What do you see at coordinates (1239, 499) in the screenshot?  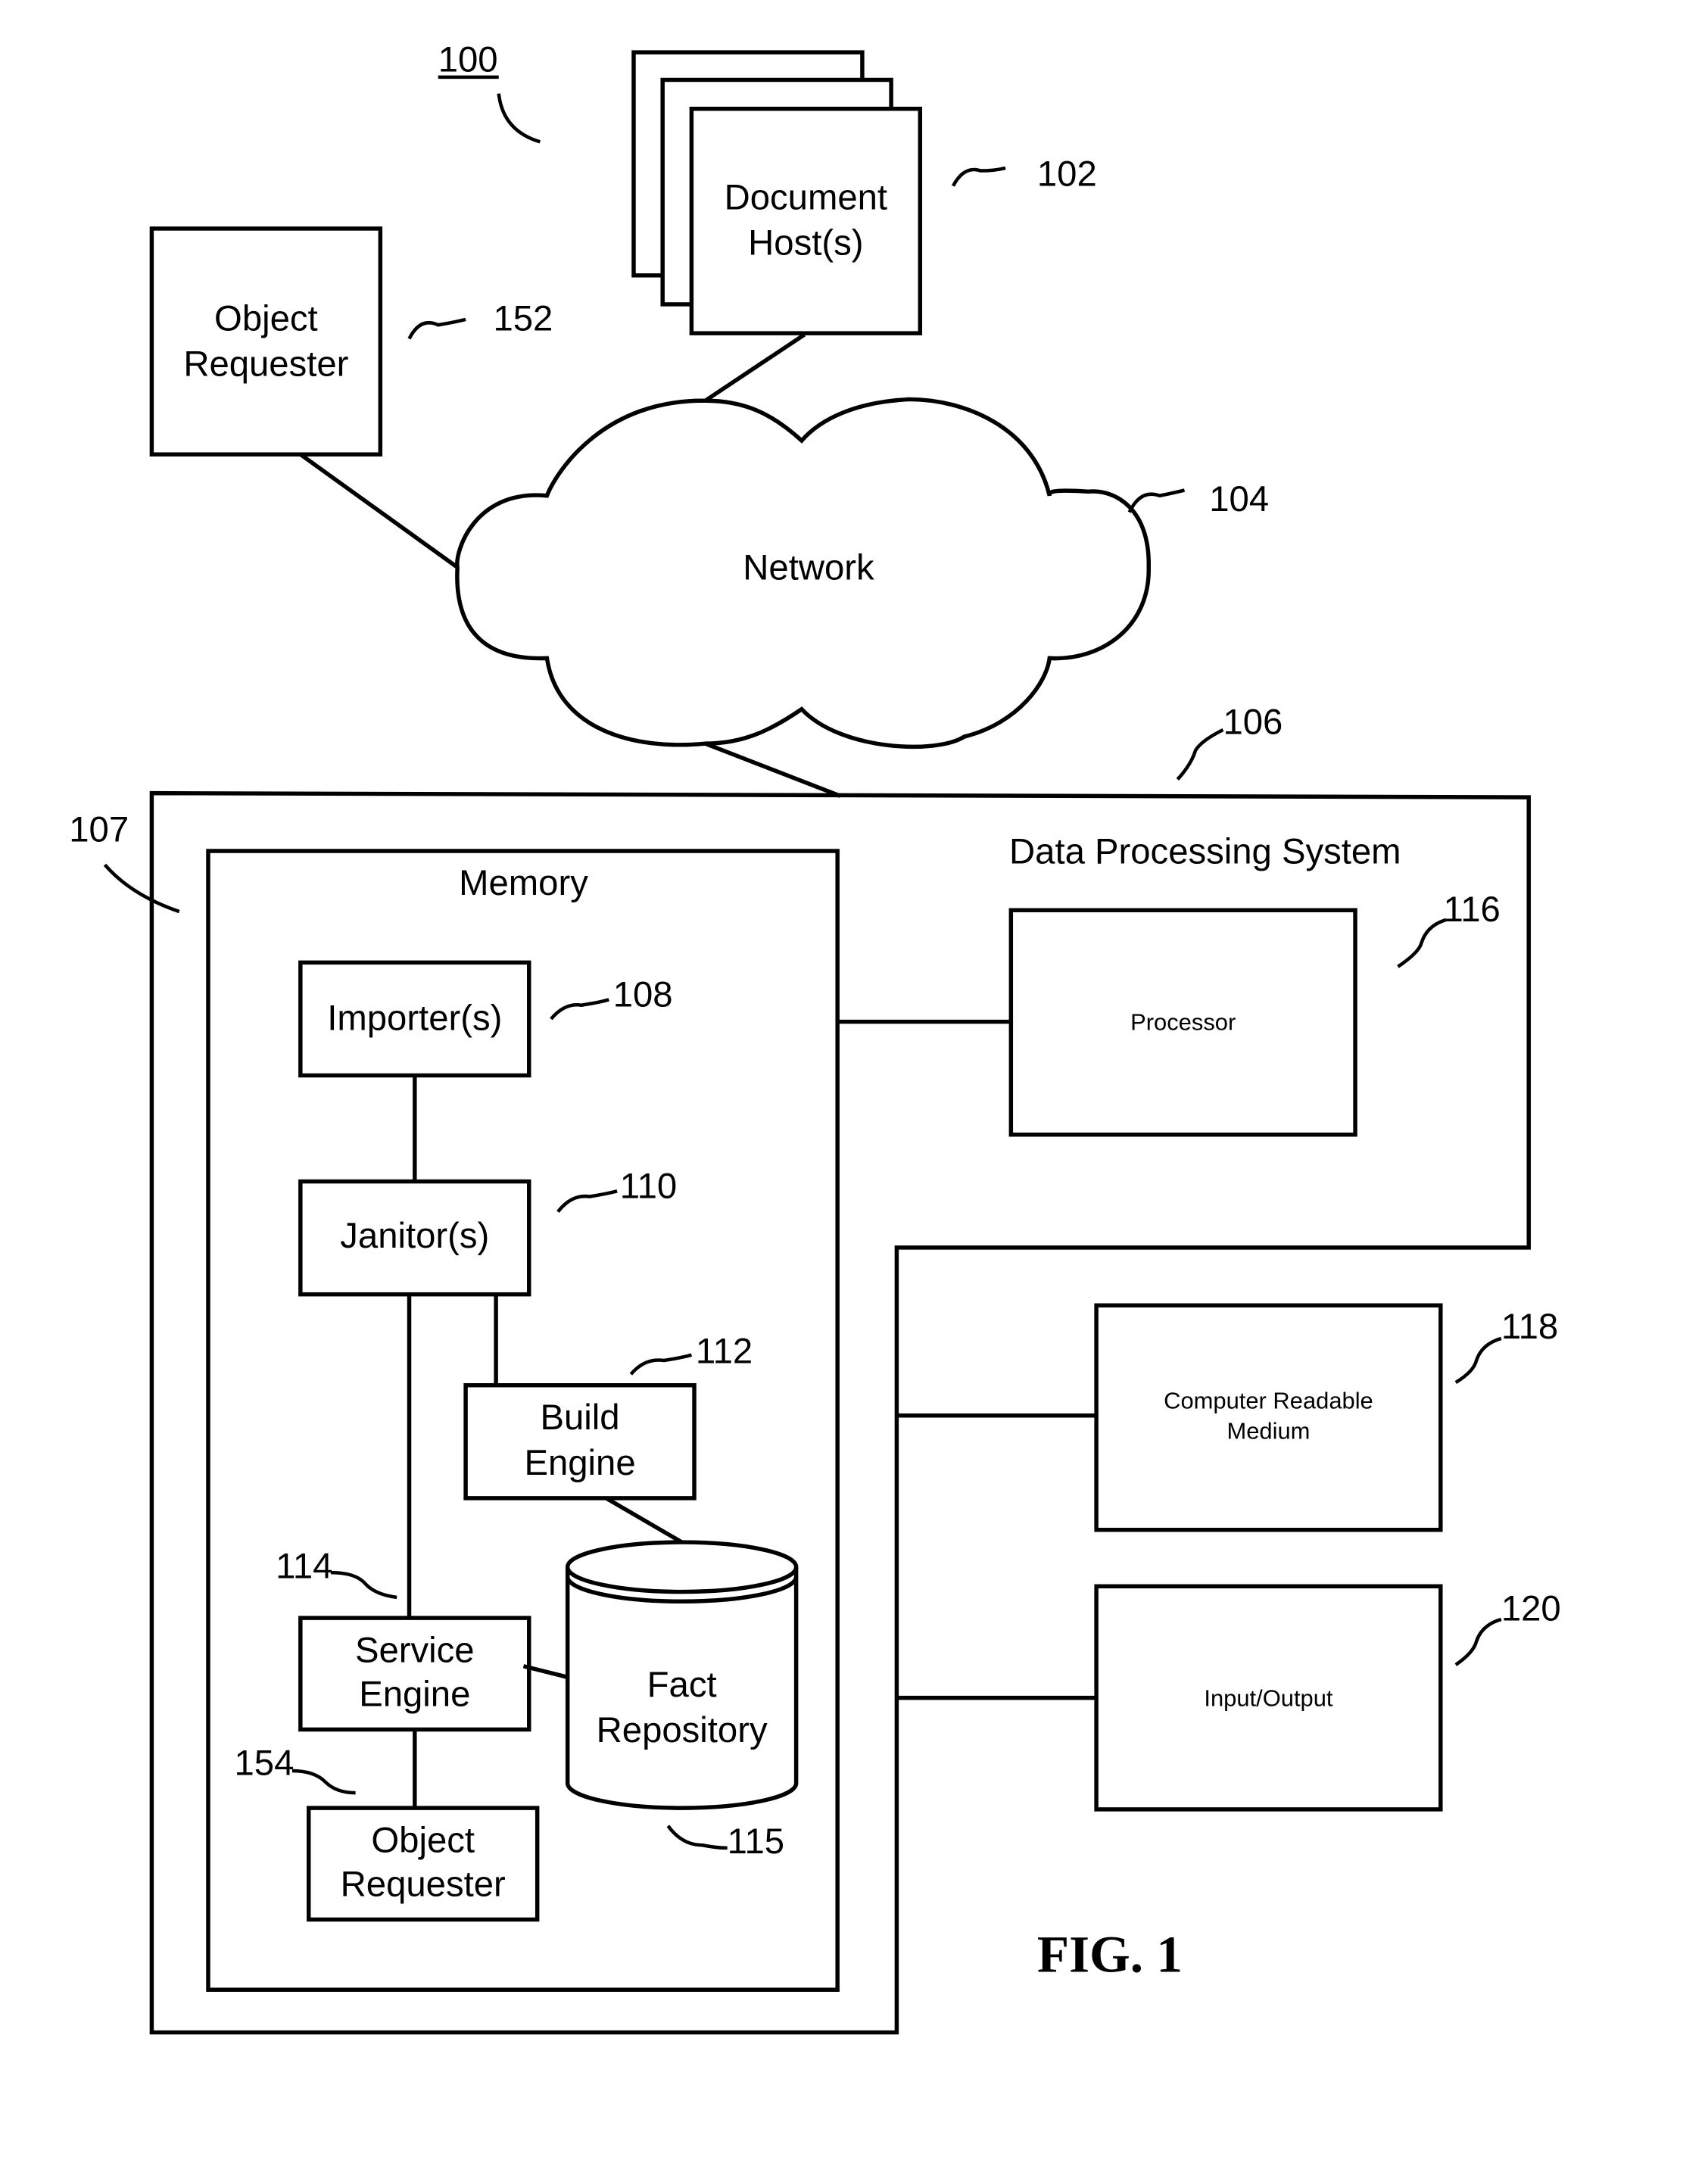 I see `ref-104: 104` at bounding box center [1239, 499].